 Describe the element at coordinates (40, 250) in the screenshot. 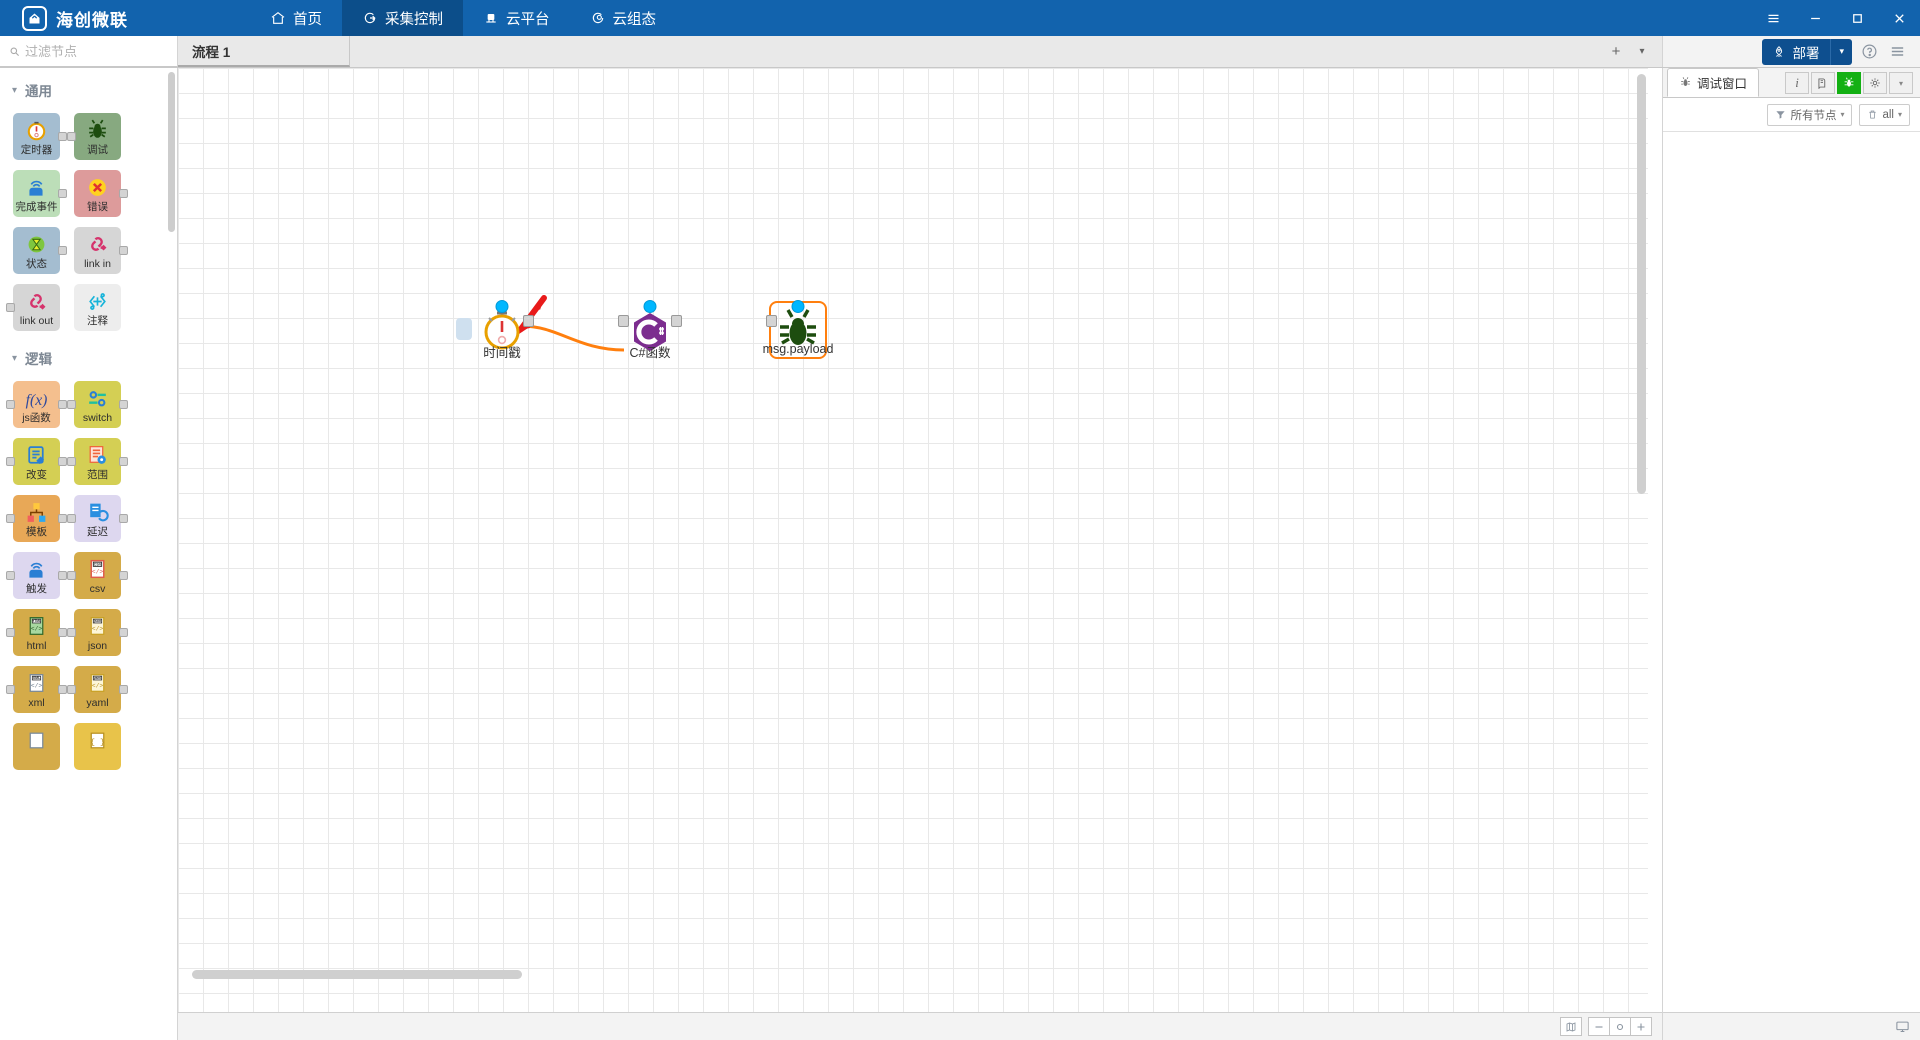

I see `palette-node-status: 状态` at that location.